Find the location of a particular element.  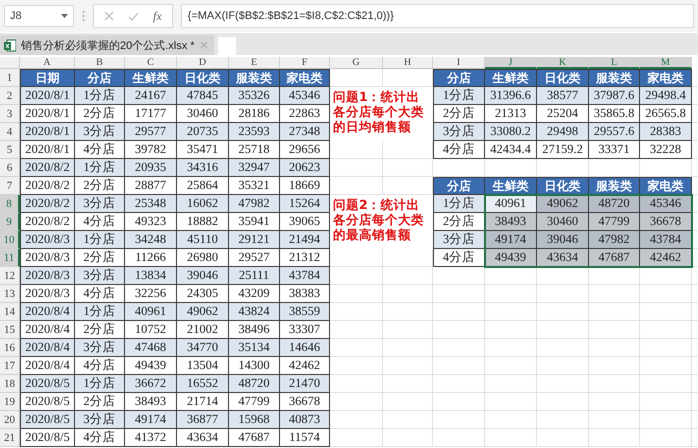

column-header: I is located at coordinates (459, 63).